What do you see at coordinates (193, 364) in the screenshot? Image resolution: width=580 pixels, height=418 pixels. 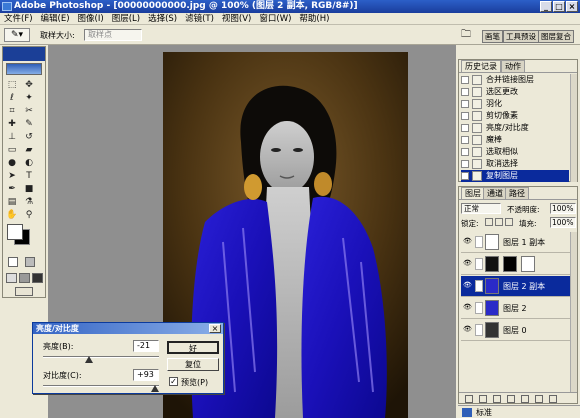 I see `reset-button: 复位` at bounding box center [193, 364].